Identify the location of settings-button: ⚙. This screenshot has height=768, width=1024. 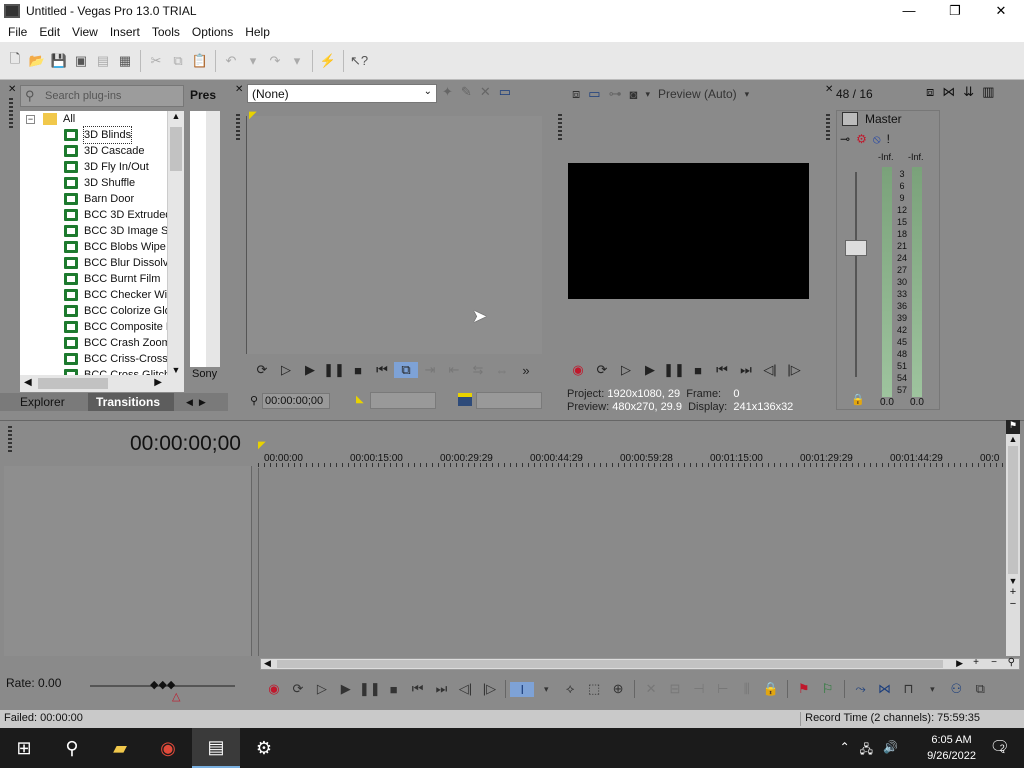
(264, 748).